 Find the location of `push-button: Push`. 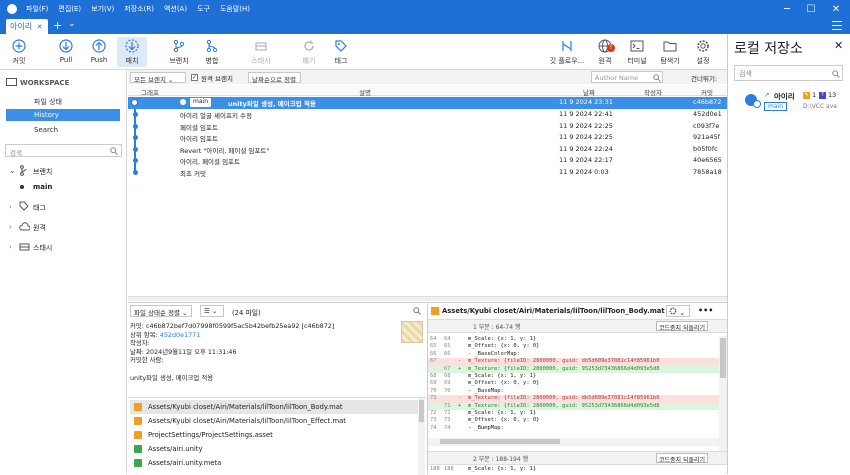

push-button: Push is located at coordinates (99, 52).